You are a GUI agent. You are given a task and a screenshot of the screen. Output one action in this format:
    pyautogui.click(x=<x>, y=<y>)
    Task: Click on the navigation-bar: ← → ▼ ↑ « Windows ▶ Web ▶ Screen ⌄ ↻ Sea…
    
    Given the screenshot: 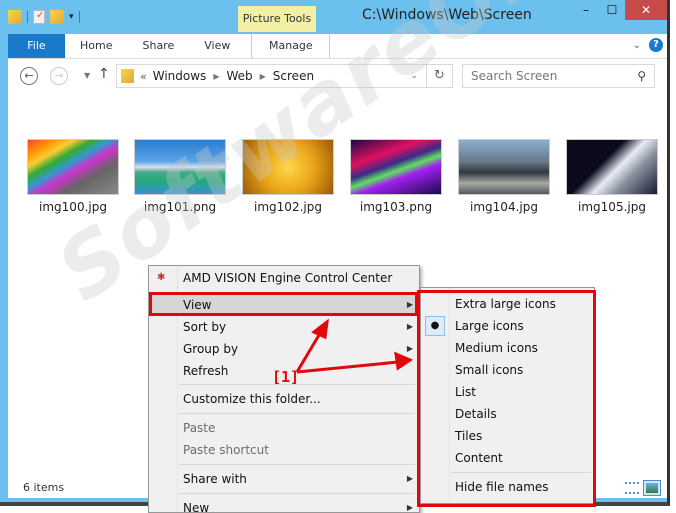 What is the action you would take?
    pyautogui.click(x=337, y=76)
    